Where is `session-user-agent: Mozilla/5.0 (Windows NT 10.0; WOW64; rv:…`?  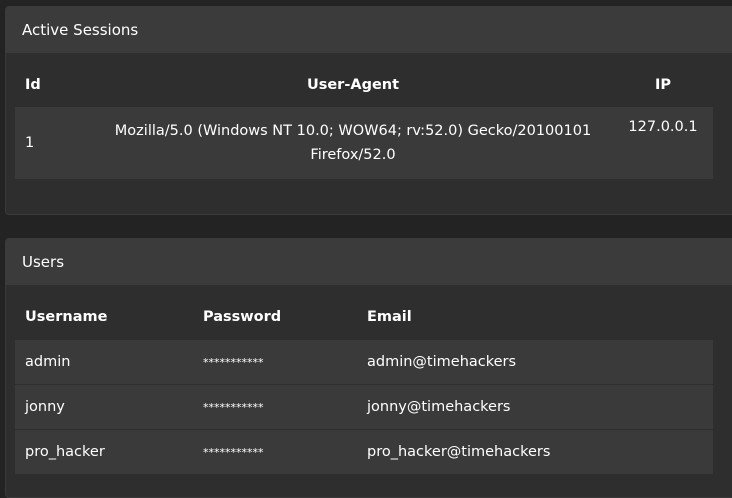
session-user-agent: Mozilla/5.0 (Windows NT 10.0; WOW64; rv:… is located at coordinates (353, 143).